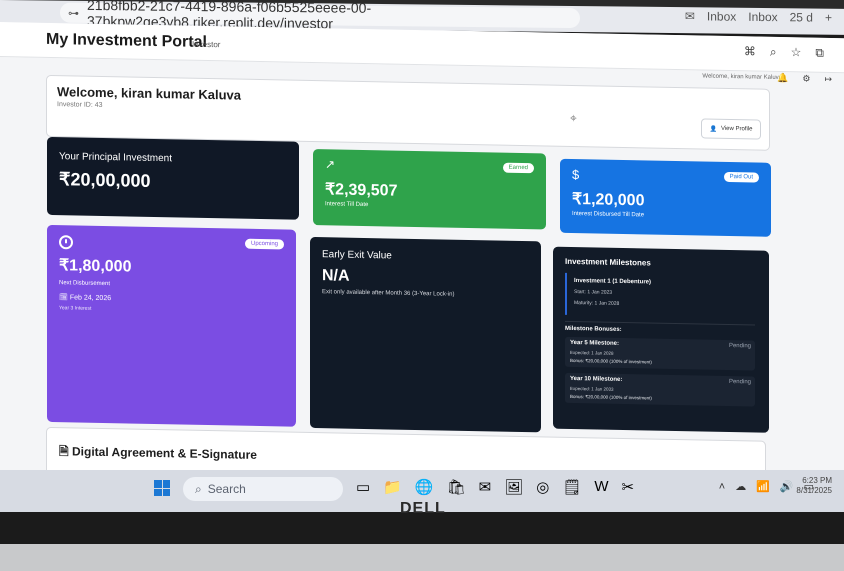 This screenshot has height=571, width=844. Describe the element at coordinates (392, 487) in the screenshot. I see `file-explorer-icon: 📁` at that location.